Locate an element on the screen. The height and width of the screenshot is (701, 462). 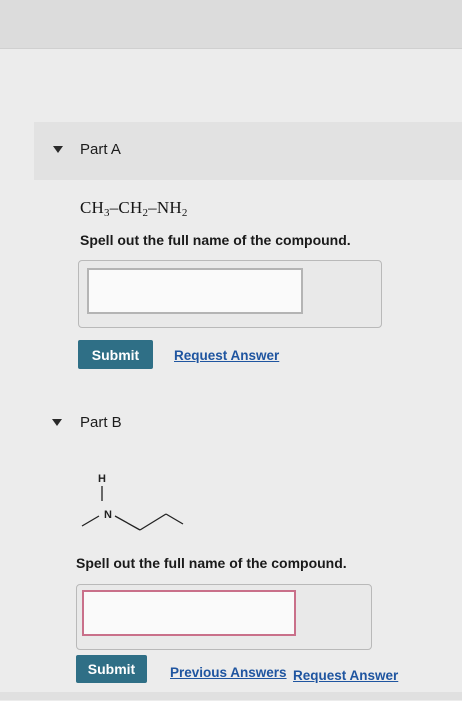
part-a-request-answer-link: Request Answer is located at coordinates (226, 355).